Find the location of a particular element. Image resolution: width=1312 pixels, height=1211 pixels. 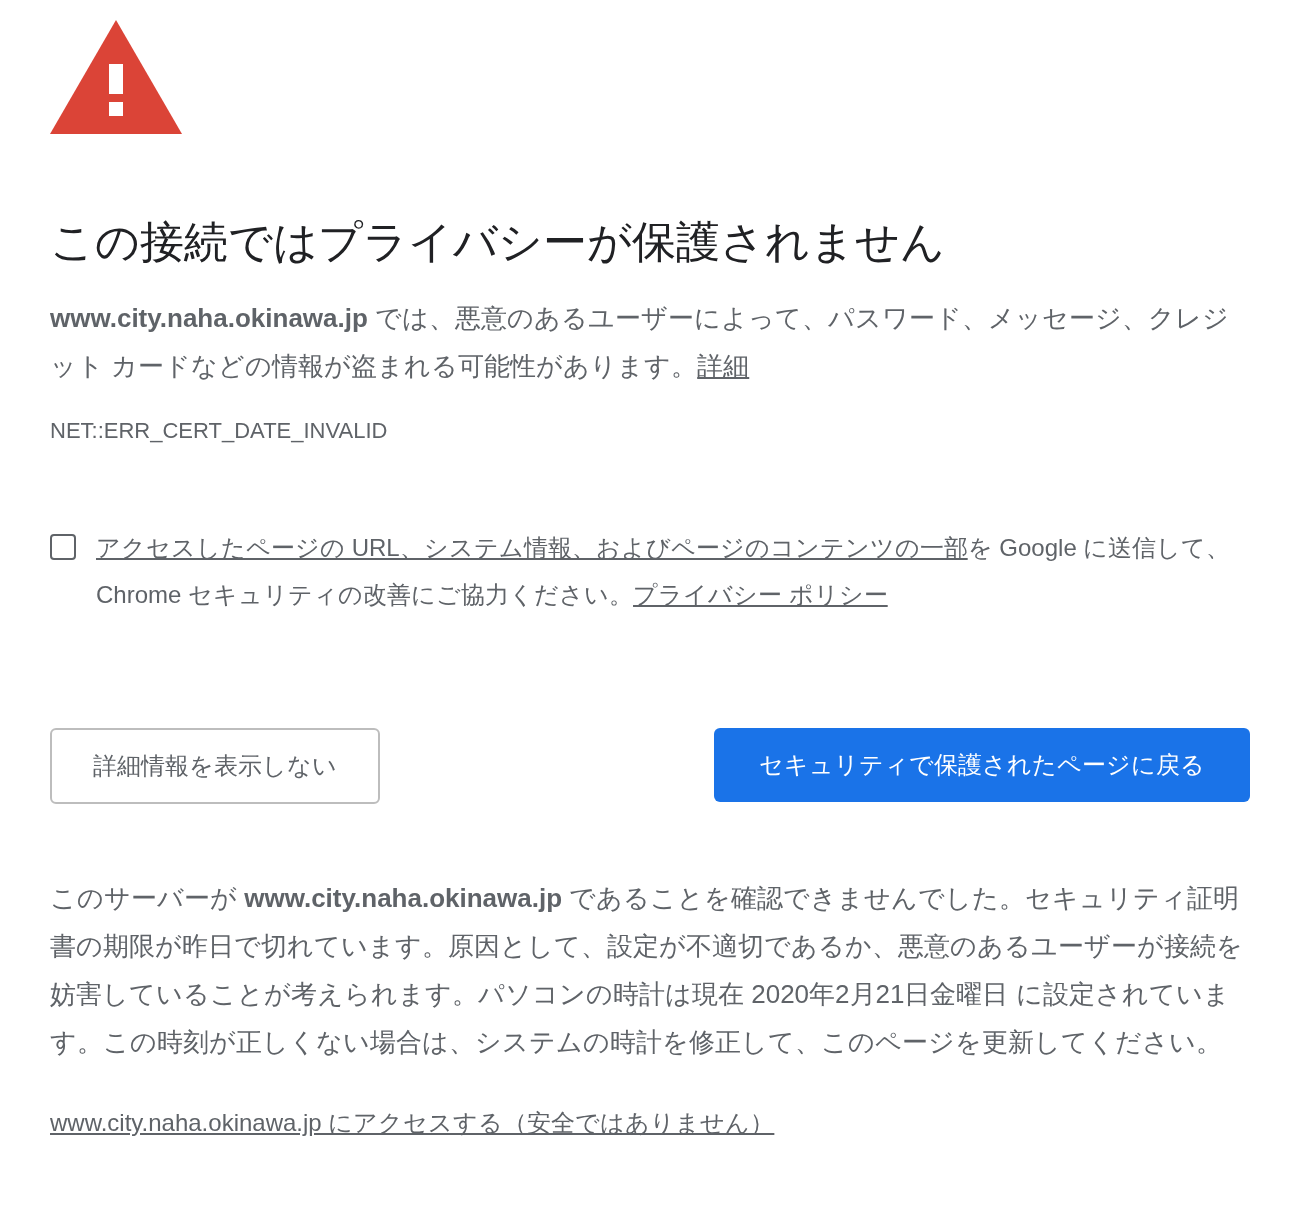

report-consent-text: アクセスしたページの URL、システム情報、およびページのコンテンツの一部を Google に送信して、Chrome セキュリティの改善にご協力ください。プライバシー ポリシー is located at coordinates (664, 571).